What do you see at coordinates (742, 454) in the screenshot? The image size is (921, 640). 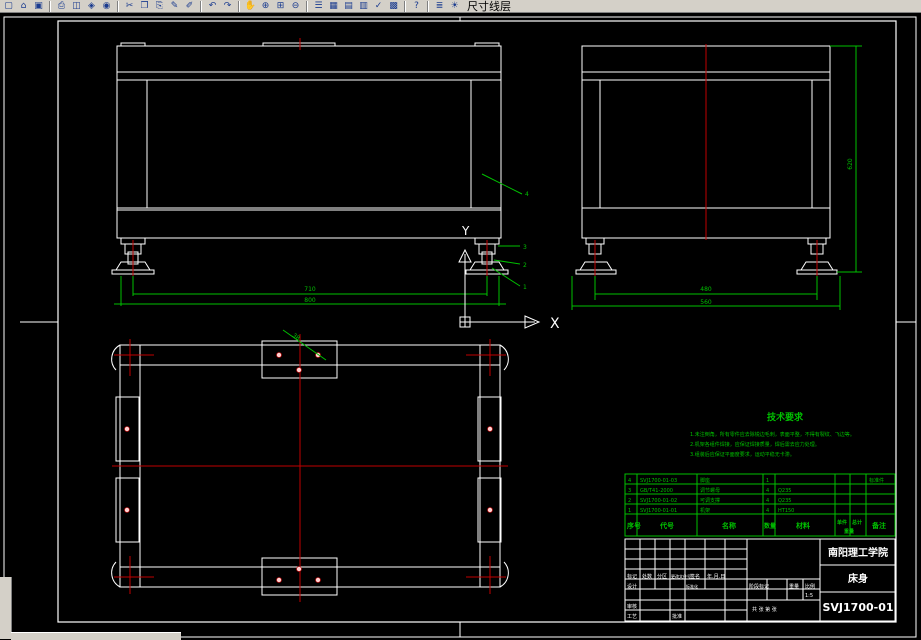 I see `tech-requirement-3: 3.组装后应保证平面度要求，运动平稳无卡滞。` at bounding box center [742, 454].